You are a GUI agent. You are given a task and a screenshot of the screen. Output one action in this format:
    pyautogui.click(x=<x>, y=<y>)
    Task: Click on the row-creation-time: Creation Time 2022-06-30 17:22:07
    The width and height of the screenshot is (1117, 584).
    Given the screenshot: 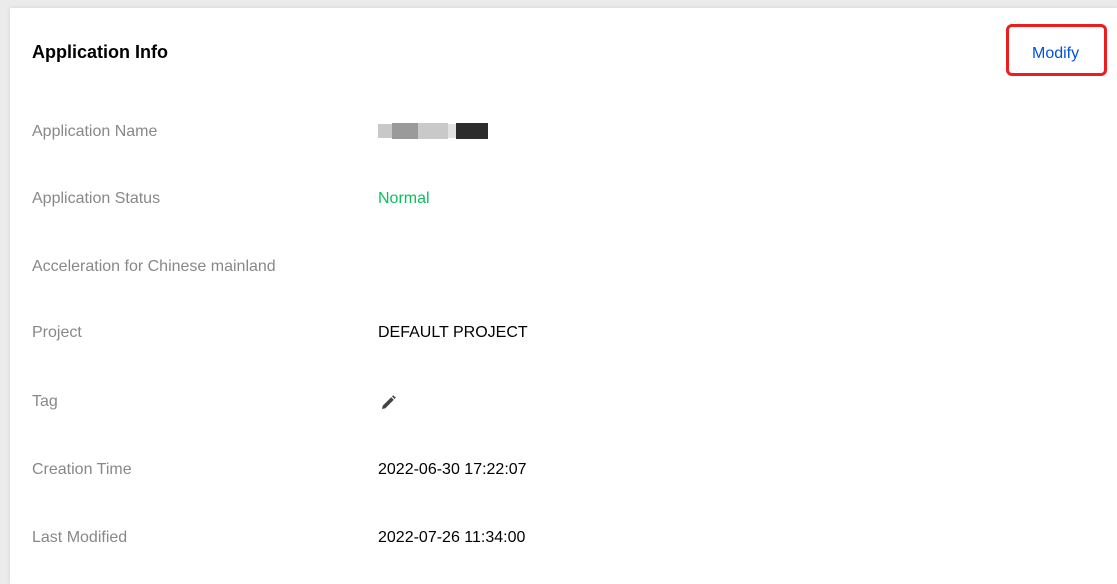 What is the action you would take?
    pyautogui.click(x=482, y=470)
    